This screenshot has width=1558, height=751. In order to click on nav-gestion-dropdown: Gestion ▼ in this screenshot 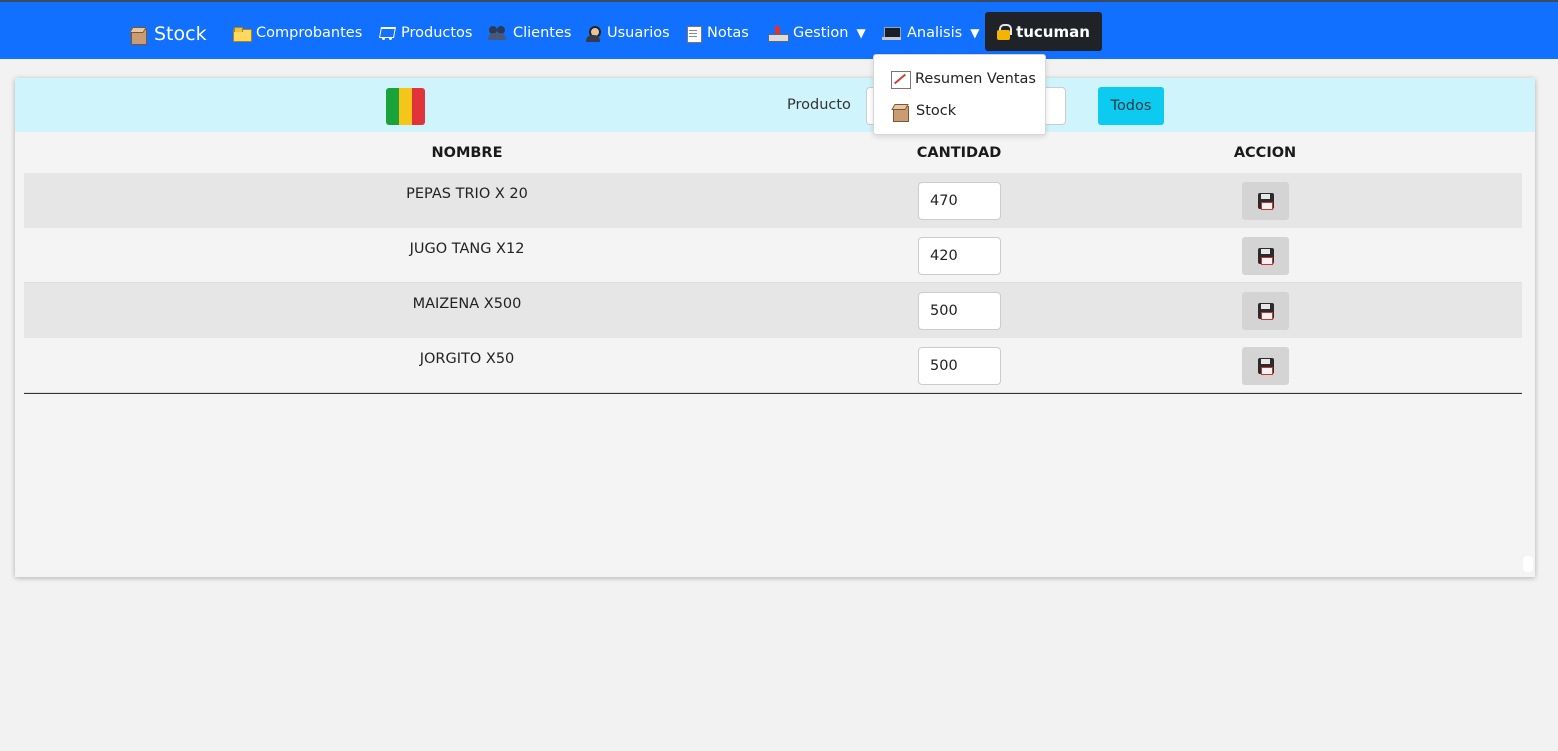, I will do `click(817, 33)`.